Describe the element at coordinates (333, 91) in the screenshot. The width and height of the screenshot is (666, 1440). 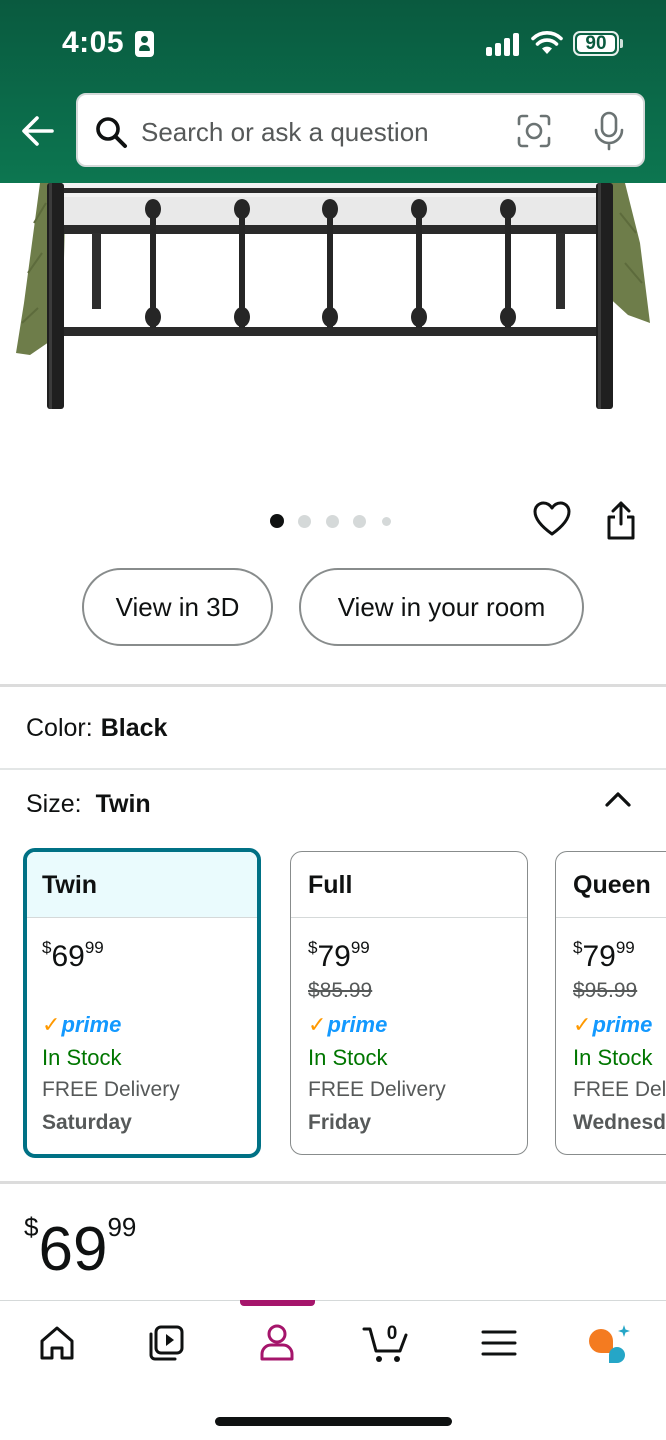
I see `app-header: 4:05 90` at that location.